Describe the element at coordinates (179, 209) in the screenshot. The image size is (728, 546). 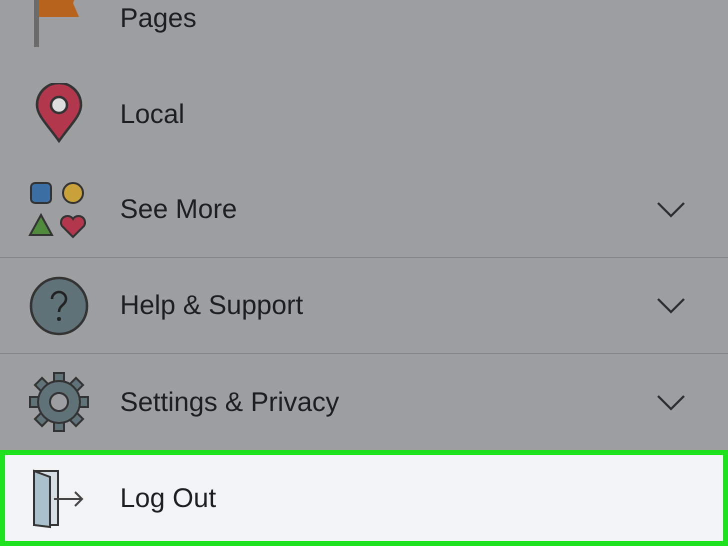
I see `menu-item-label: See More` at that location.